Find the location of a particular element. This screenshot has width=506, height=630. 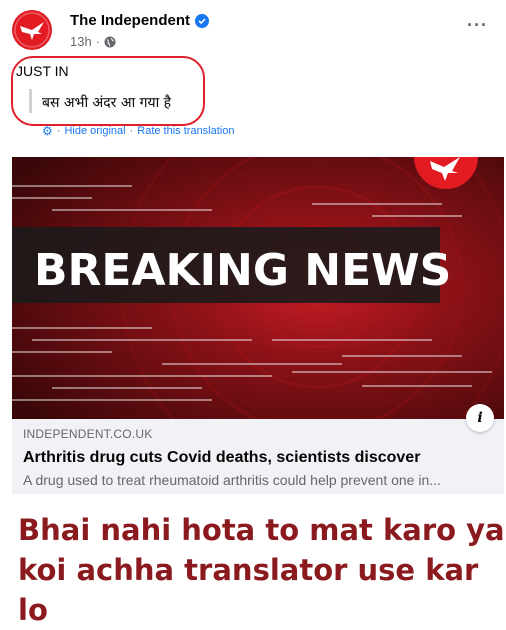

breaking-news-text: BREAKING NEWS is located at coordinates (242, 270).